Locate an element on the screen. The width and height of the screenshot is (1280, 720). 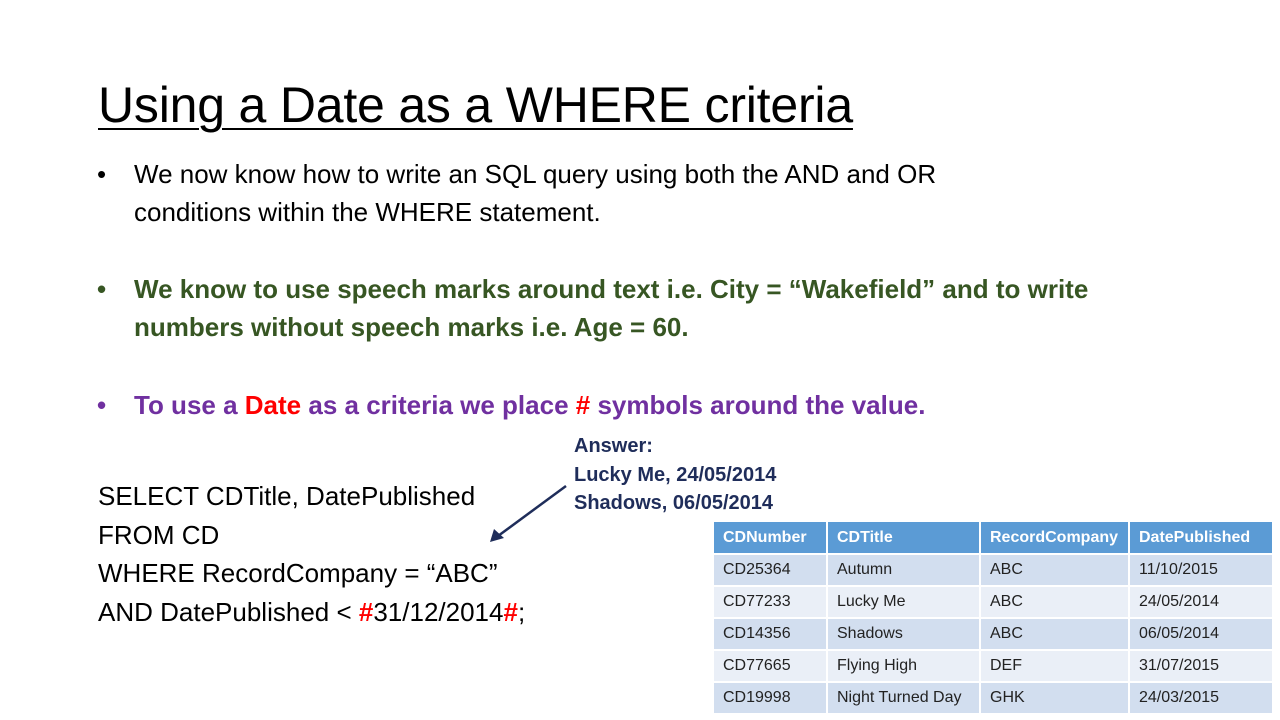
answer-line: Shadows, 06/05/2014 is located at coordinates (674, 503).